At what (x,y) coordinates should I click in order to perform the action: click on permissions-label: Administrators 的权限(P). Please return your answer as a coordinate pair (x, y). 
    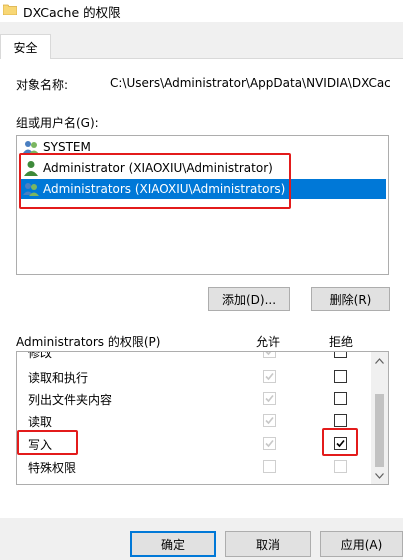
    Looking at the image, I should click on (88, 342).